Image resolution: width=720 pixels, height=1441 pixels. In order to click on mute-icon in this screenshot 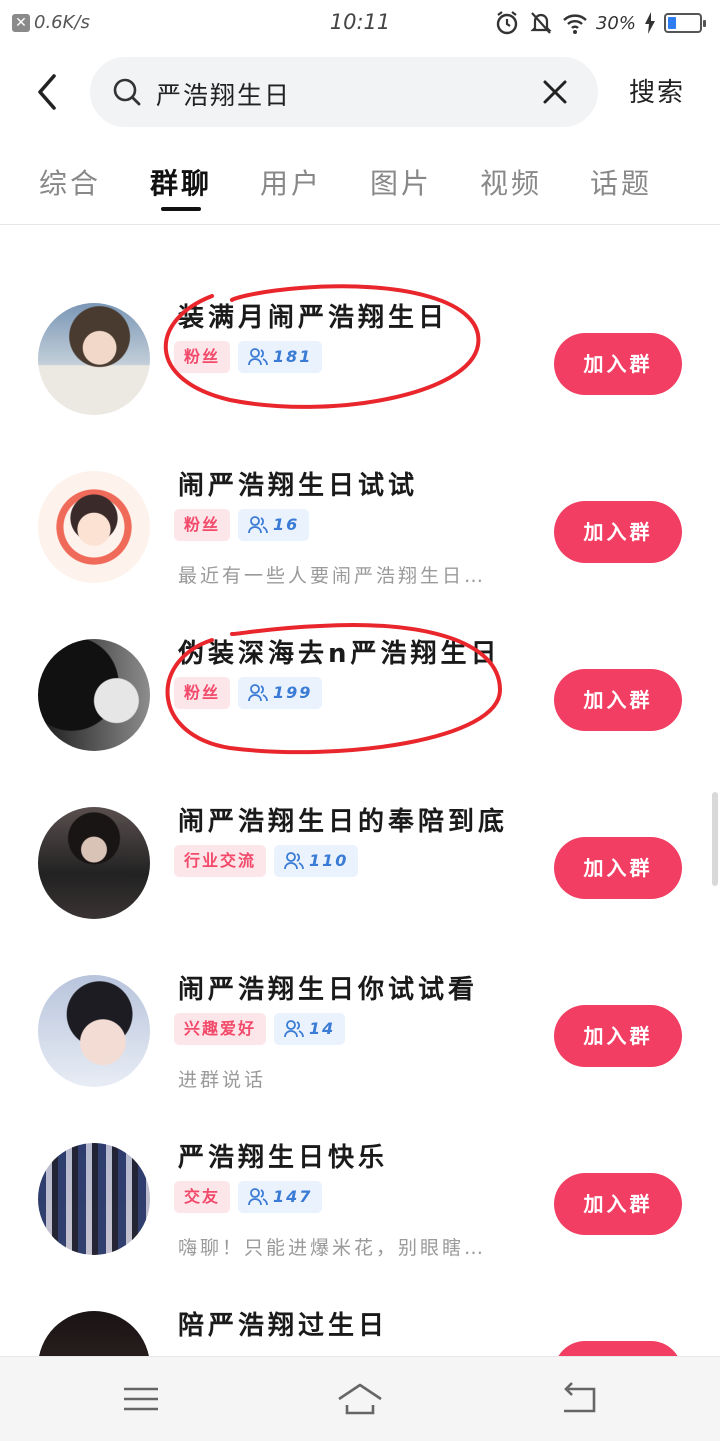, I will do `click(541, 23)`.